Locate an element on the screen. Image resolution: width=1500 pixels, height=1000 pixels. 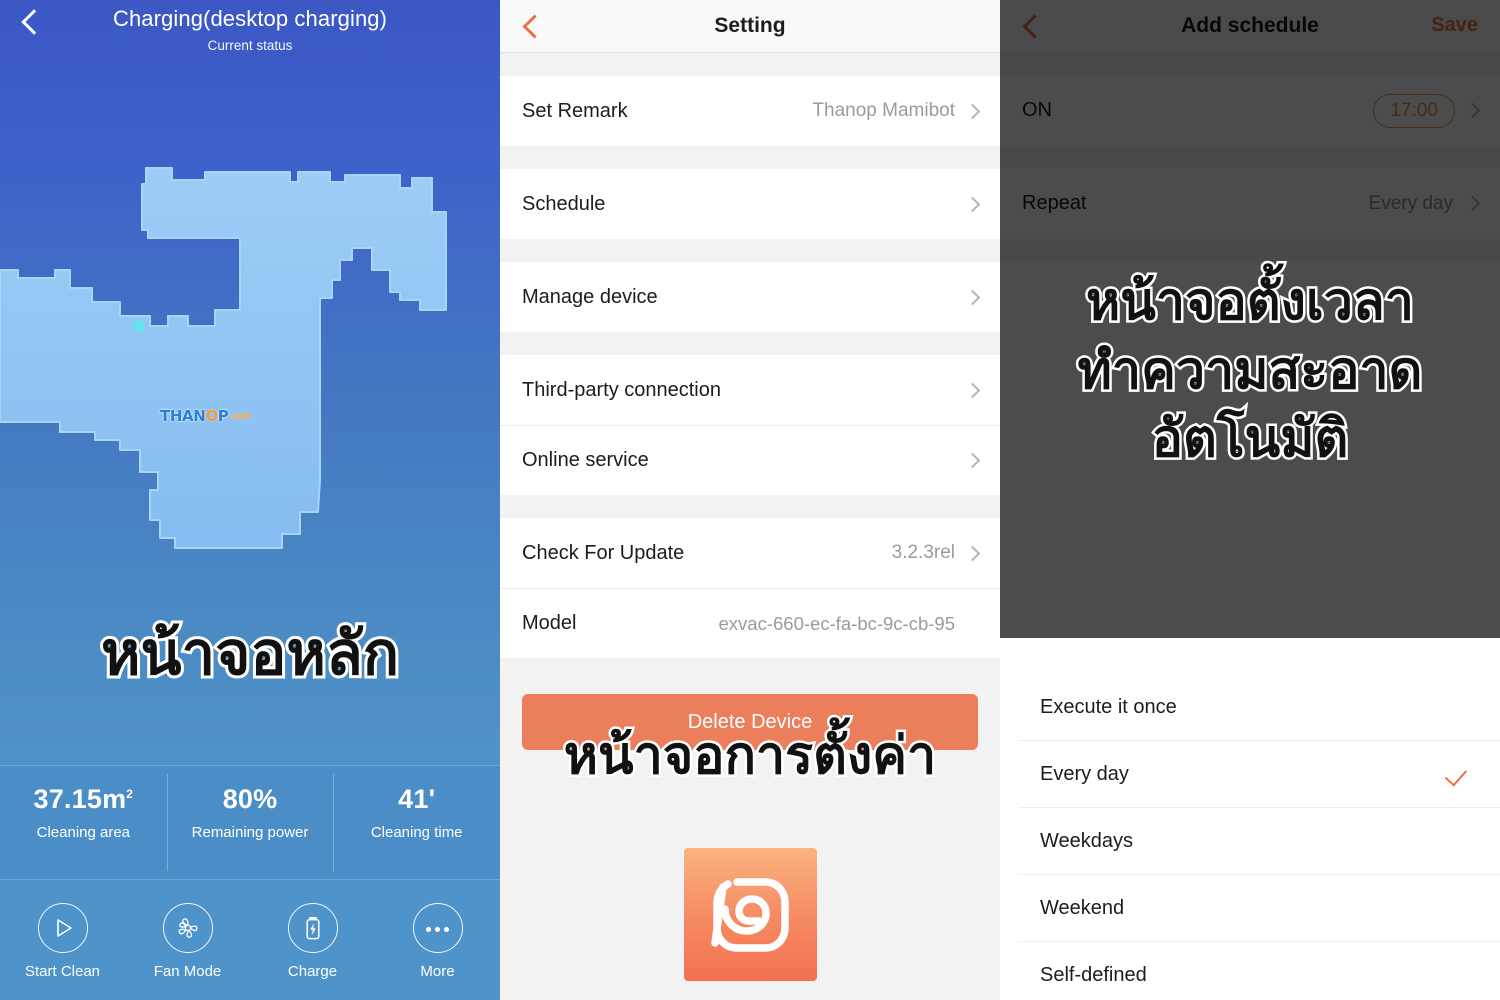
robot-position-dot is located at coordinates (139, 326).